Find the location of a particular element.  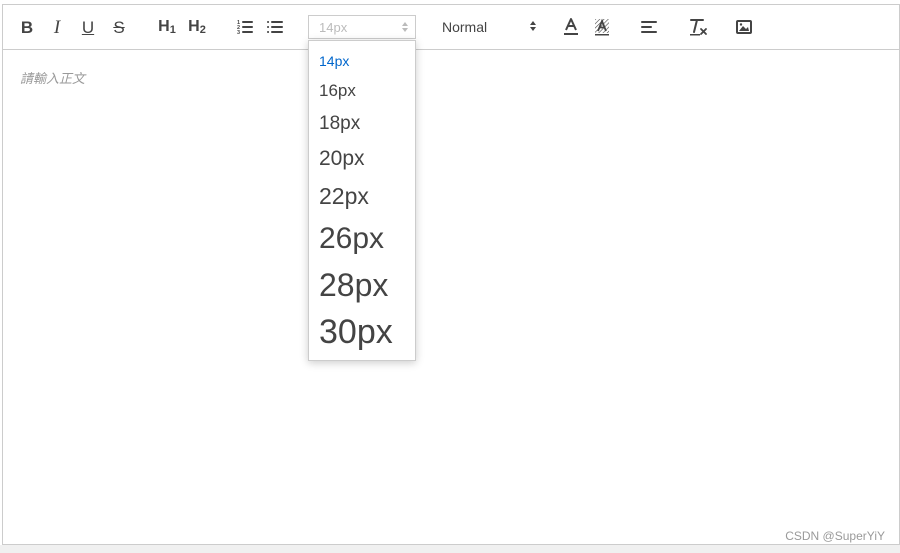

image-button is located at coordinates (744, 27).